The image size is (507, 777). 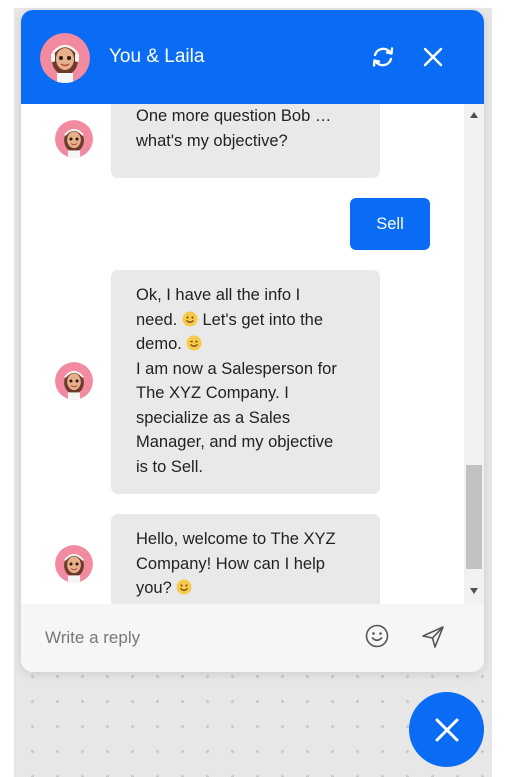 What do you see at coordinates (252, 57) in the screenshot?
I see `chat-header: You & Laila` at bounding box center [252, 57].